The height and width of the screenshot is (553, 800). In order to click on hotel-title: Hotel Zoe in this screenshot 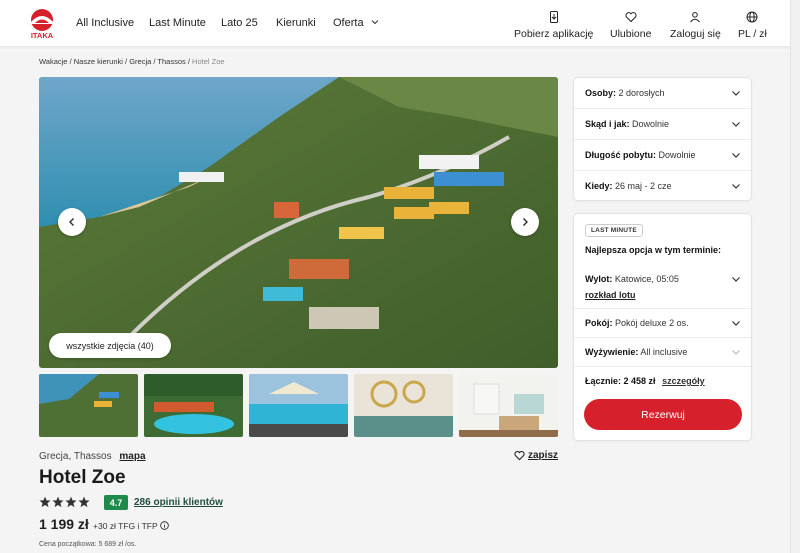, I will do `click(82, 477)`.